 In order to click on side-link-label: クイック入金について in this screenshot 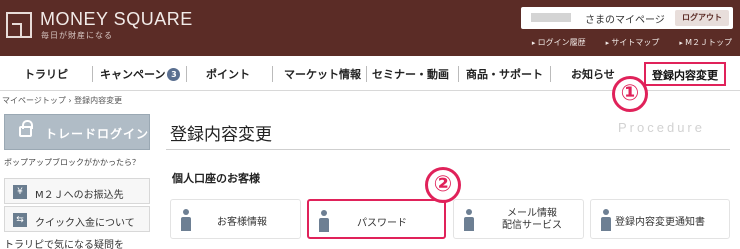, I will do `click(85, 223)`.